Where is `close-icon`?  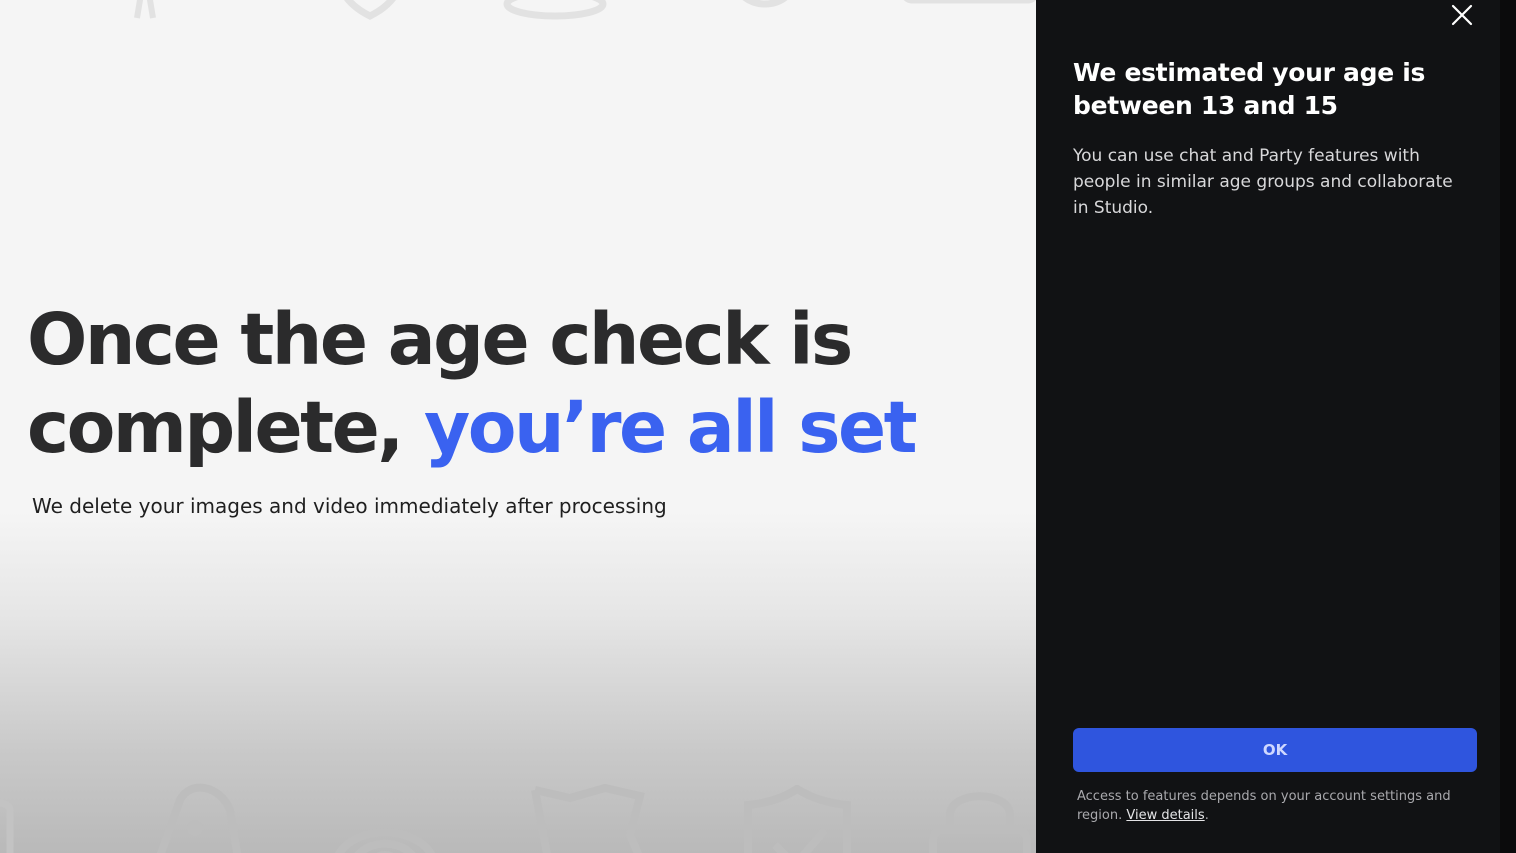
close-icon is located at coordinates (1462, 15).